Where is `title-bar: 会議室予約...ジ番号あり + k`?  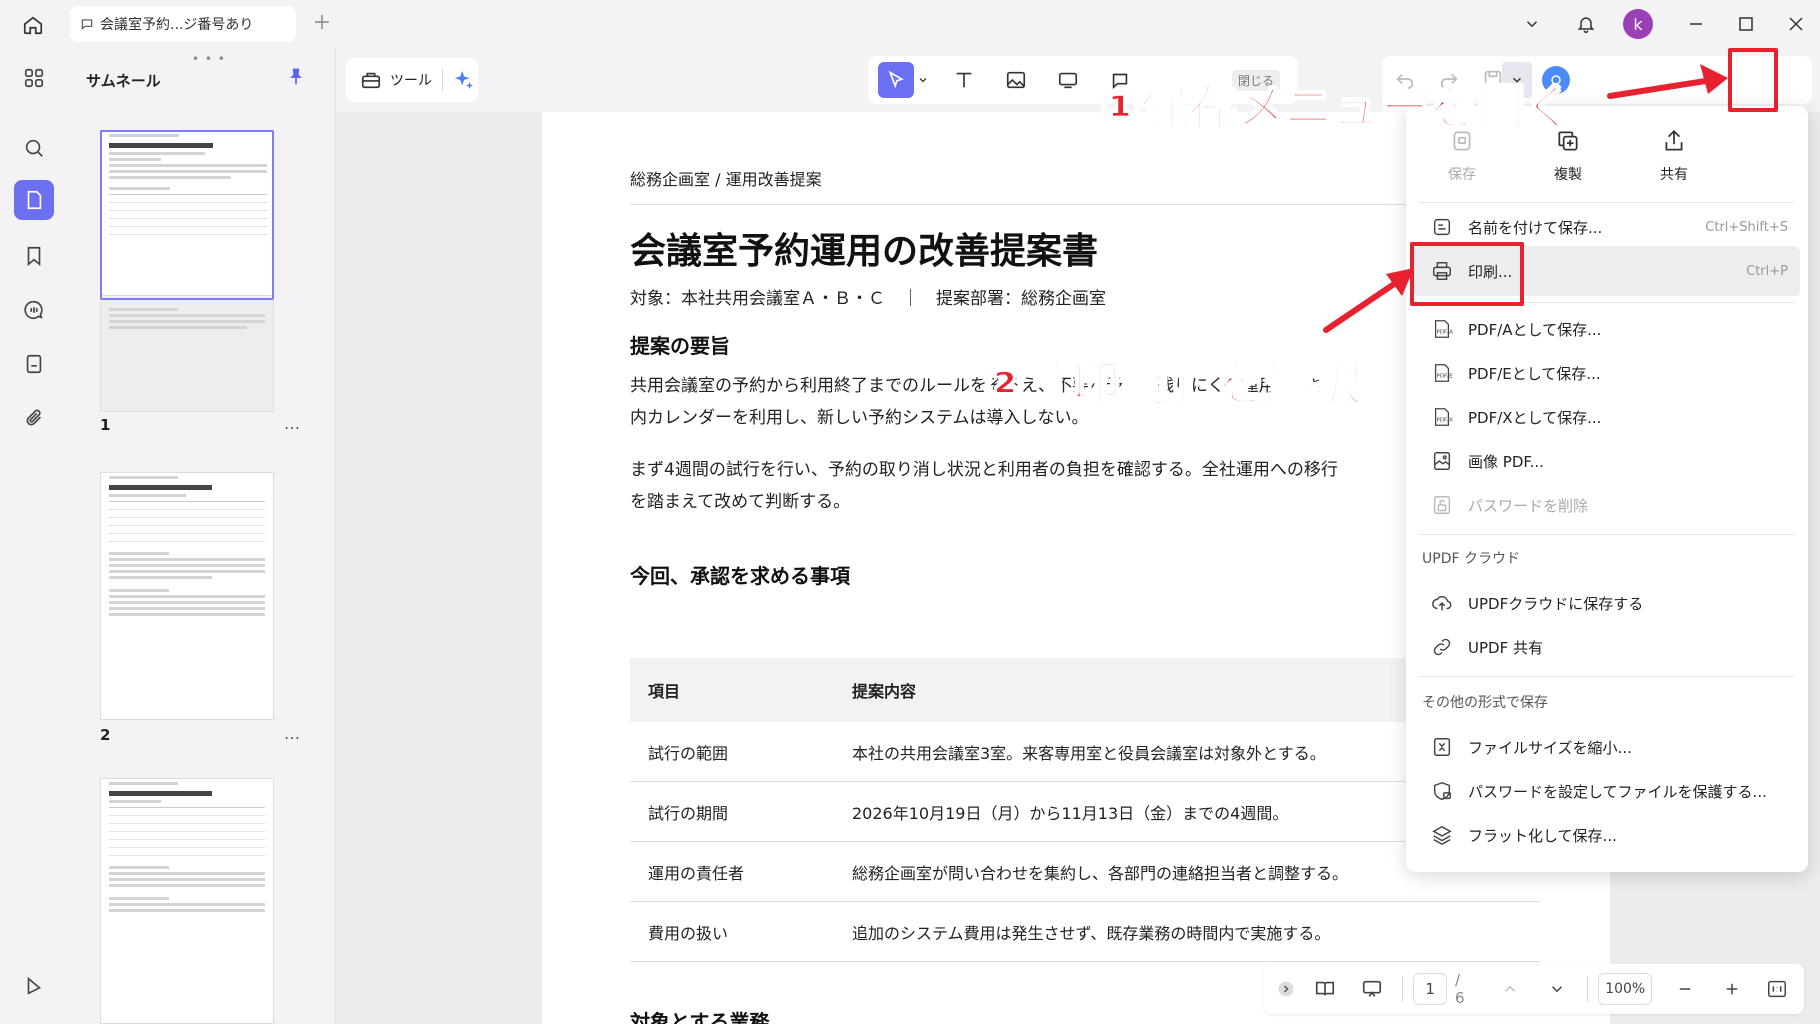
title-bar: 会議室予約...ジ番号あり + k is located at coordinates (910, 24).